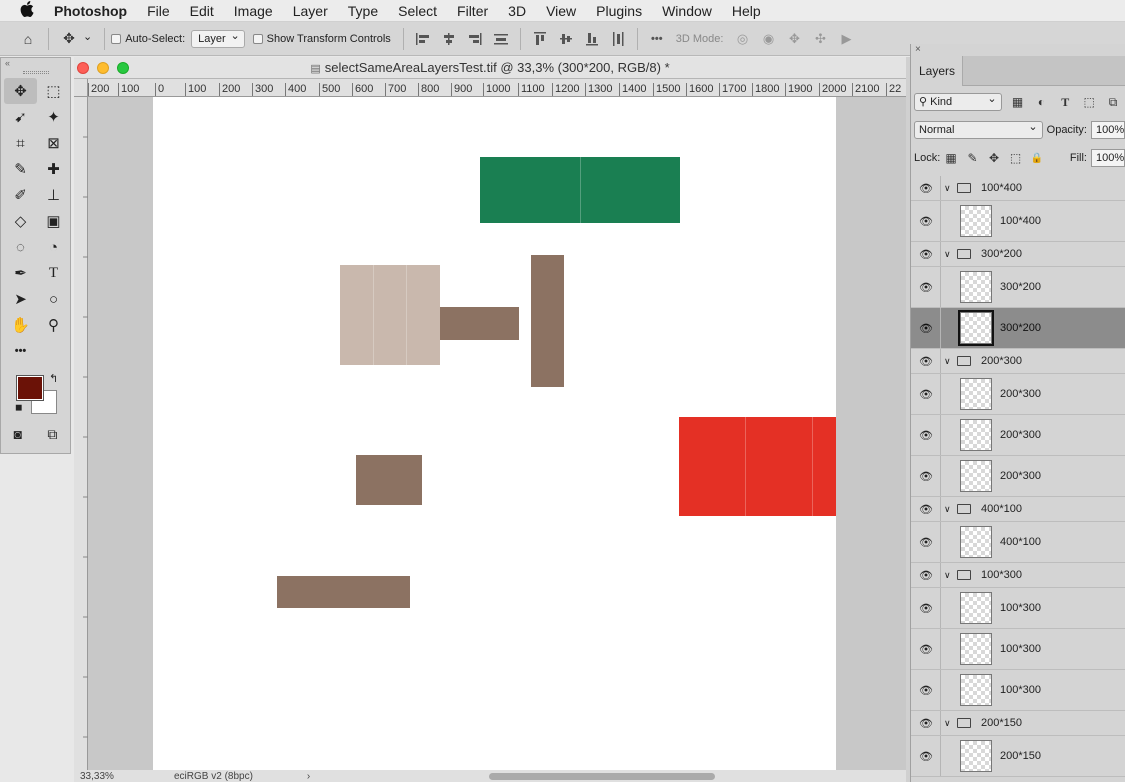  What do you see at coordinates (20, 169) in the screenshot?
I see `eyedropper-tool-icon: ✎` at bounding box center [20, 169].